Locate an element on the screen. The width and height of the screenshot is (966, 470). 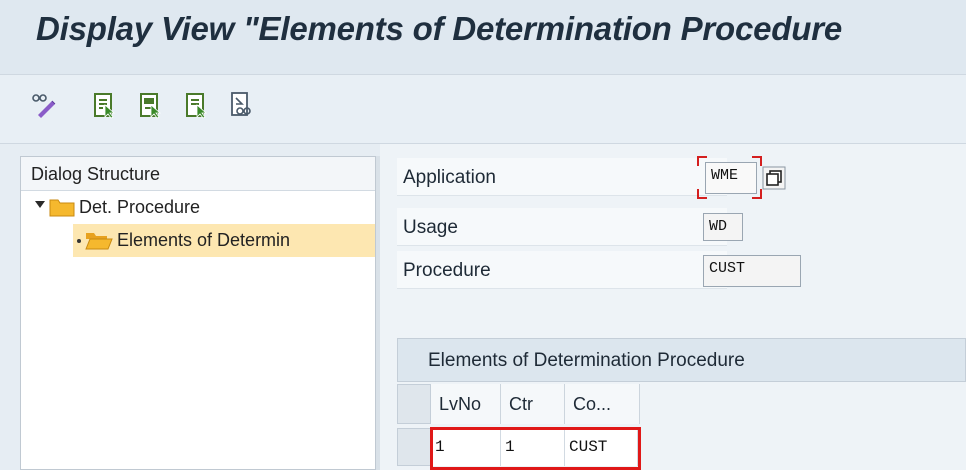
usage-row: Usage is located at coordinates (562, 227).